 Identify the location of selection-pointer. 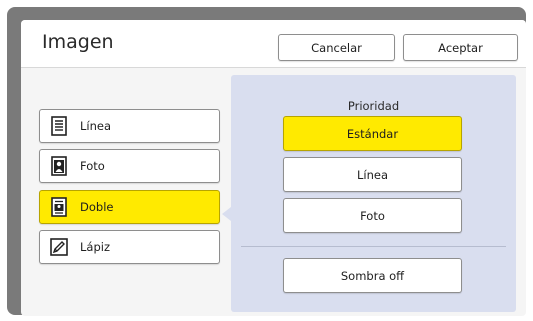
(226, 214).